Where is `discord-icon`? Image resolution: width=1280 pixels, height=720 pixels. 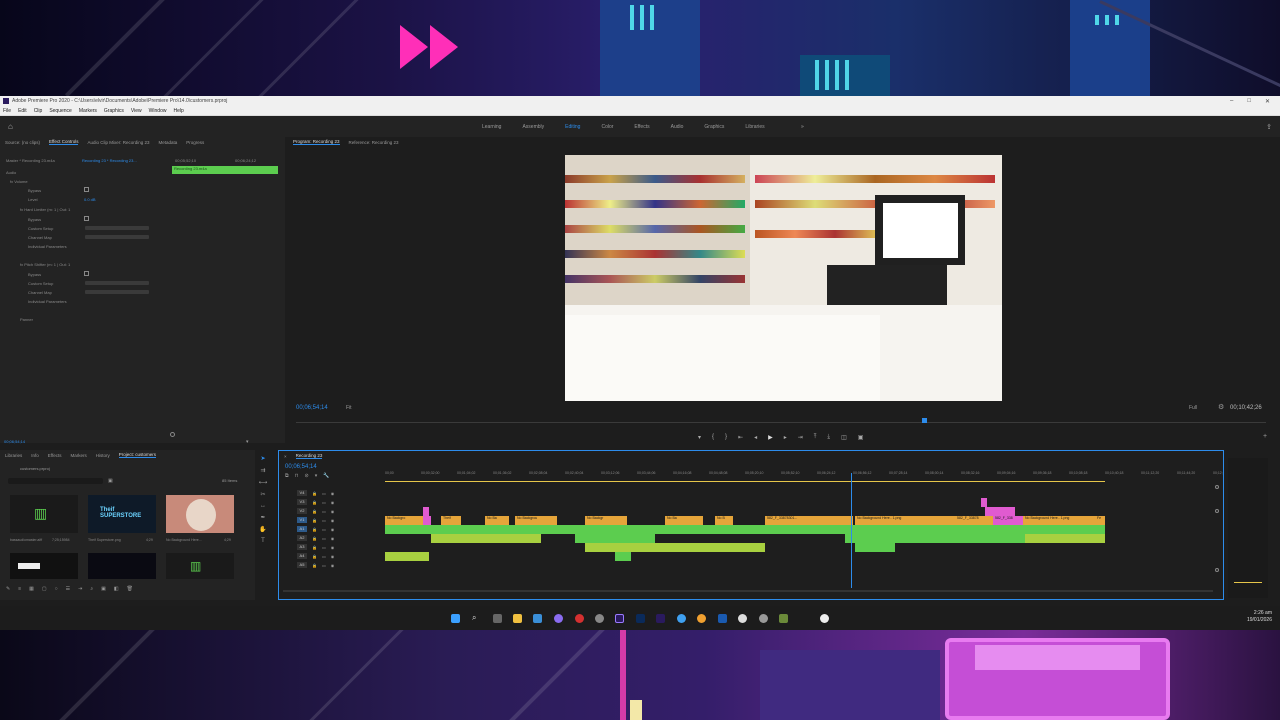
discord-icon is located at coordinates (558, 618).